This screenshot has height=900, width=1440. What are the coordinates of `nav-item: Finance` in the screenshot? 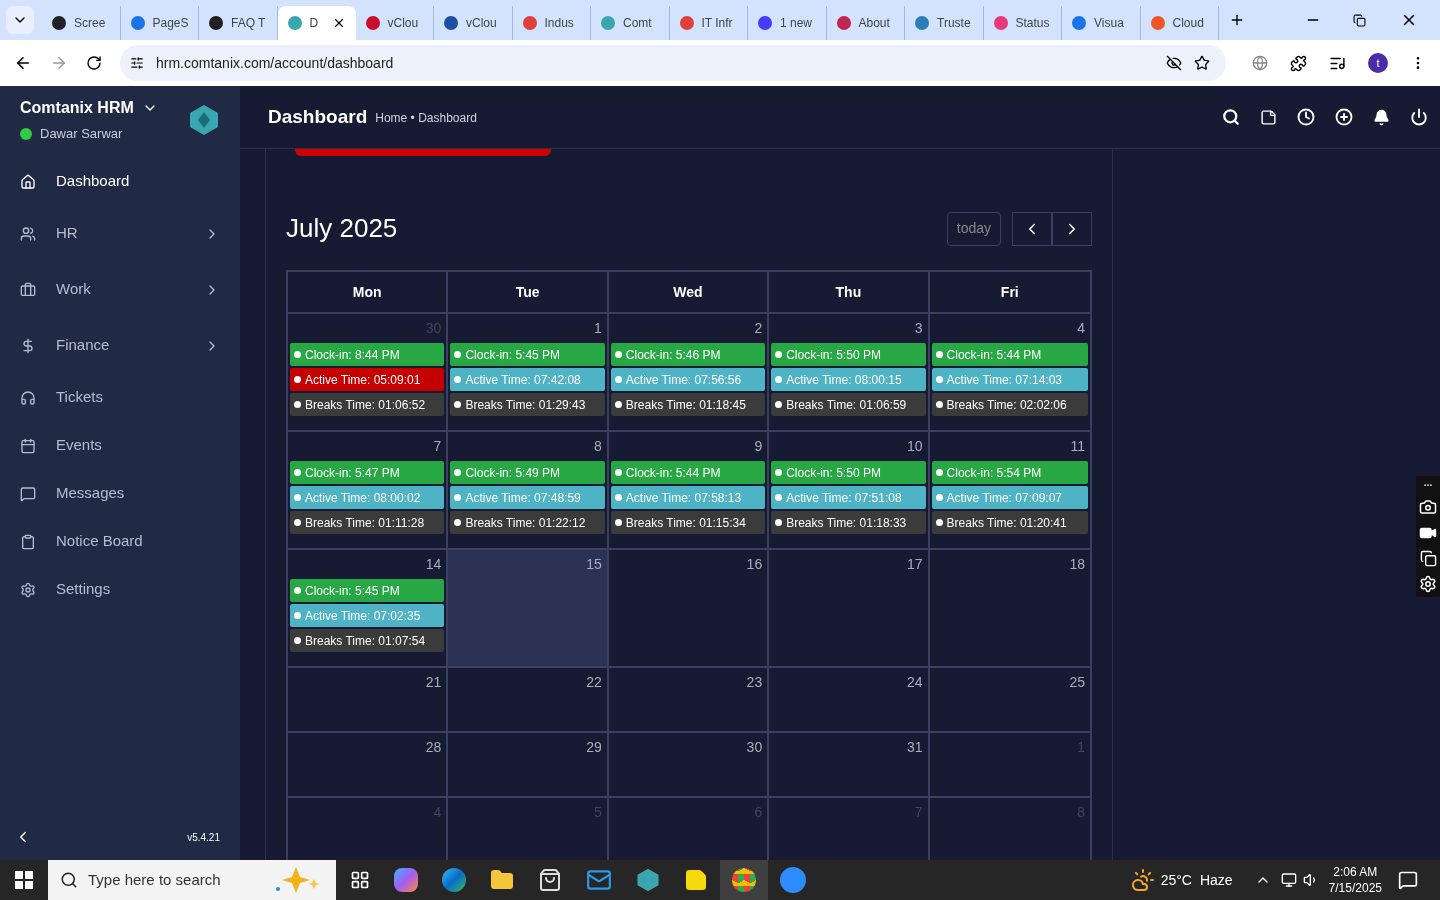 It's located at (120, 345).